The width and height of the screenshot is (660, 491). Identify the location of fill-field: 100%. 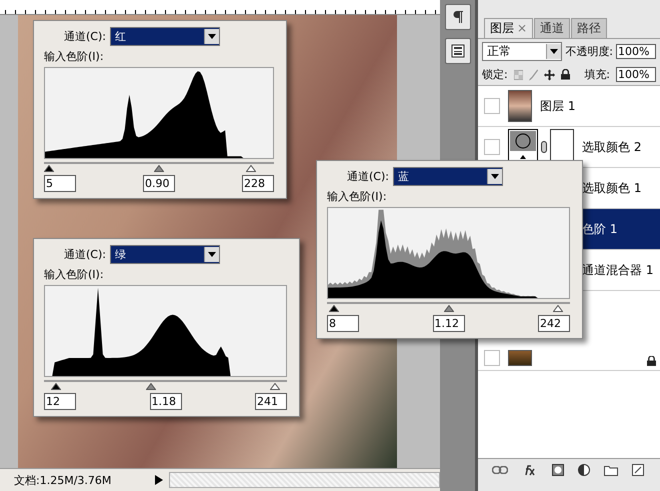
(636, 74).